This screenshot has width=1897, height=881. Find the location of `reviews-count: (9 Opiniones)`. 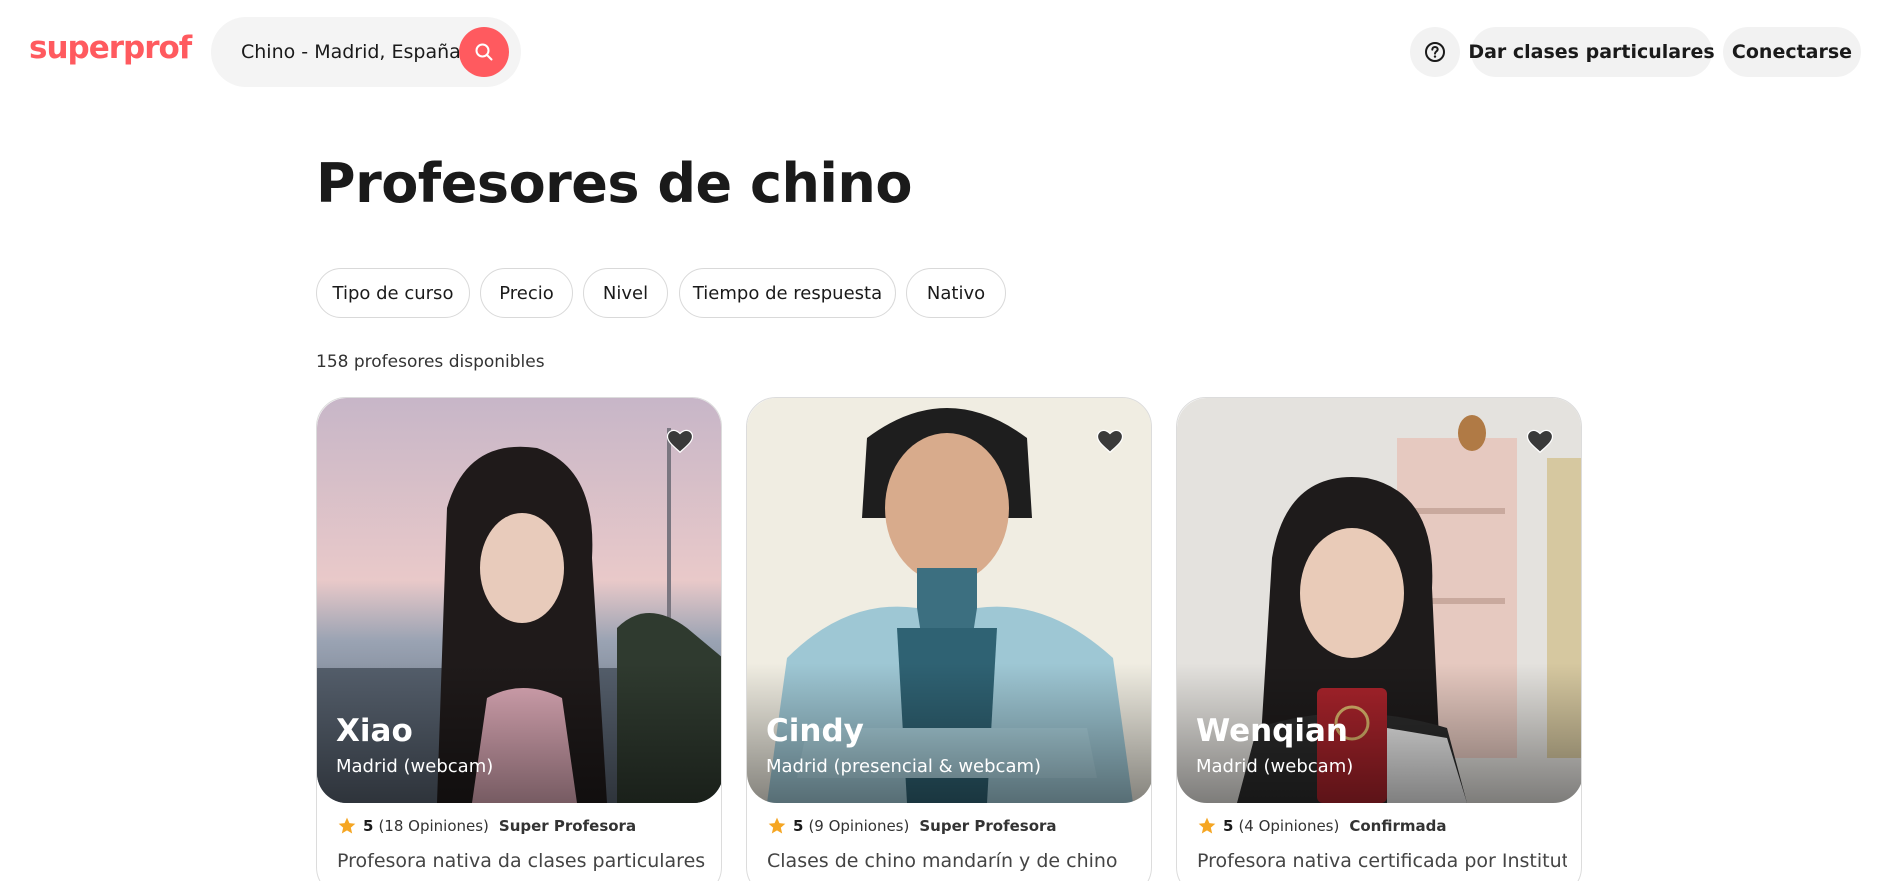

reviews-count: (9 Opiniones) is located at coordinates (859, 826).